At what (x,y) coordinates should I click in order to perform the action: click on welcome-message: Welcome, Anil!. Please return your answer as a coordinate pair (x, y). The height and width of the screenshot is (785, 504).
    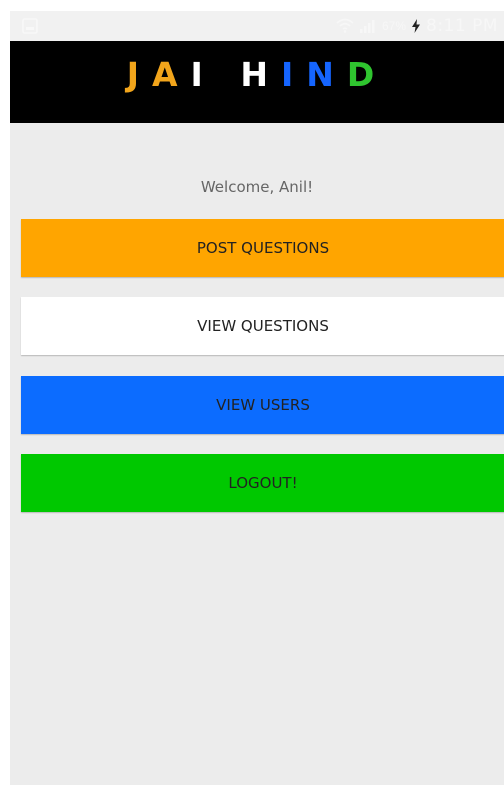
    Looking at the image, I should click on (257, 187).